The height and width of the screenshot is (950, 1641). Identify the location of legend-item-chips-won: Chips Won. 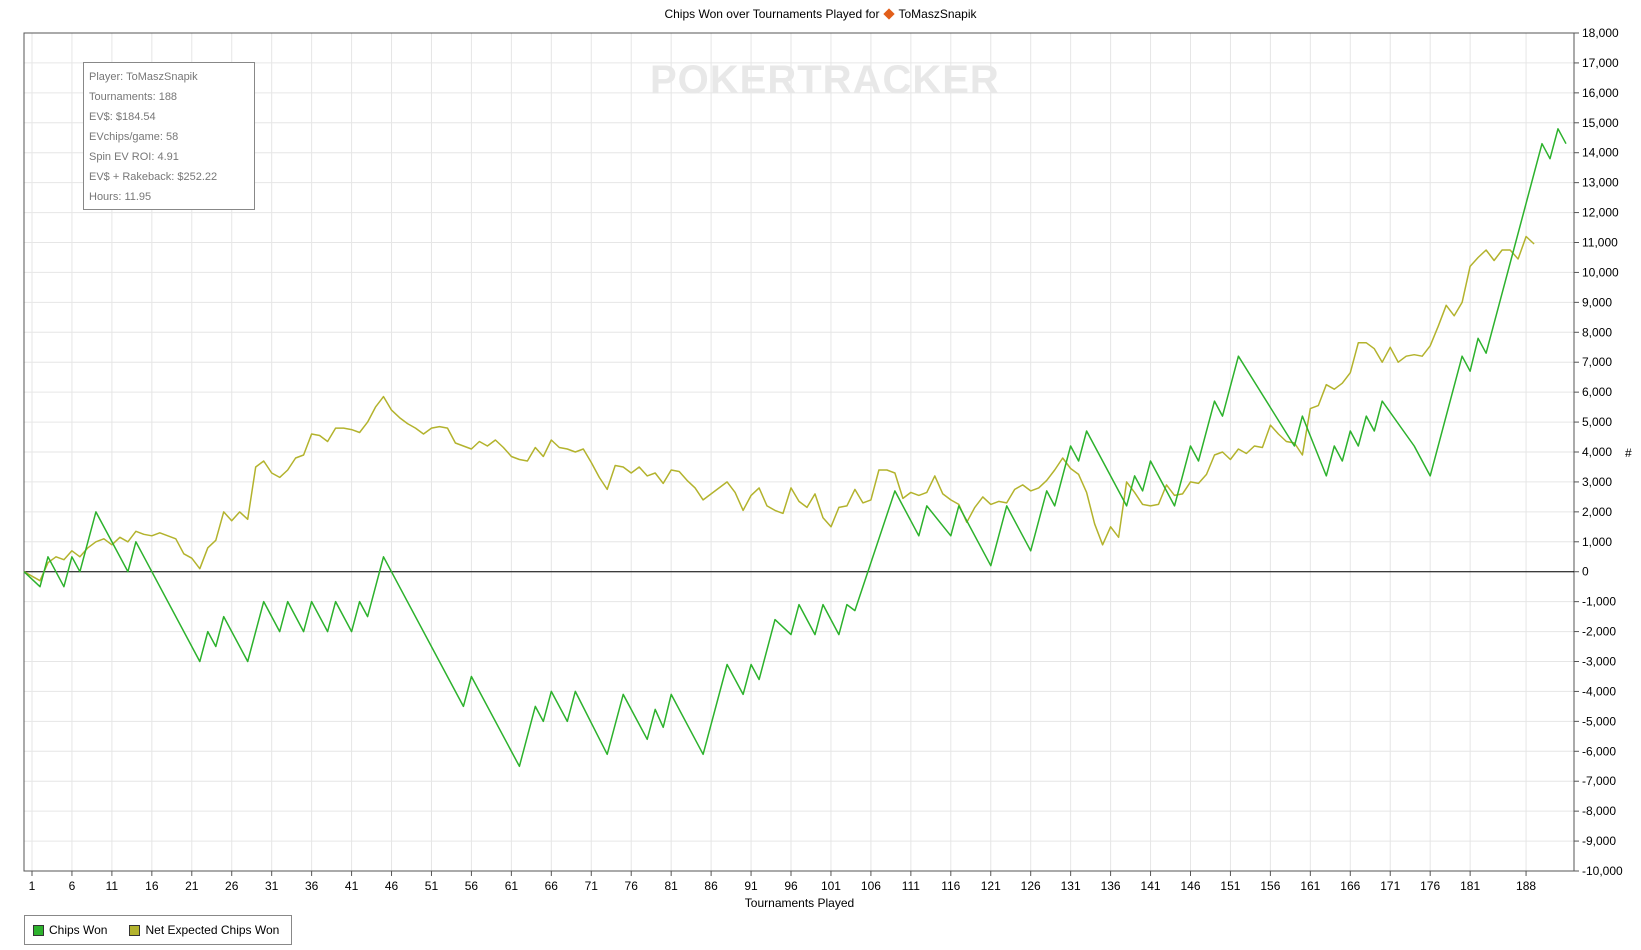
(70, 930).